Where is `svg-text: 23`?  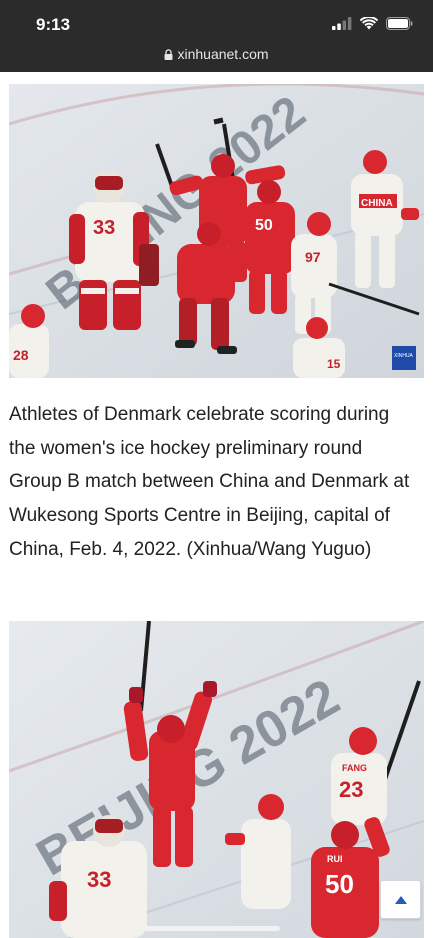 svg-text: 23 is located at coordinates (351, 789).